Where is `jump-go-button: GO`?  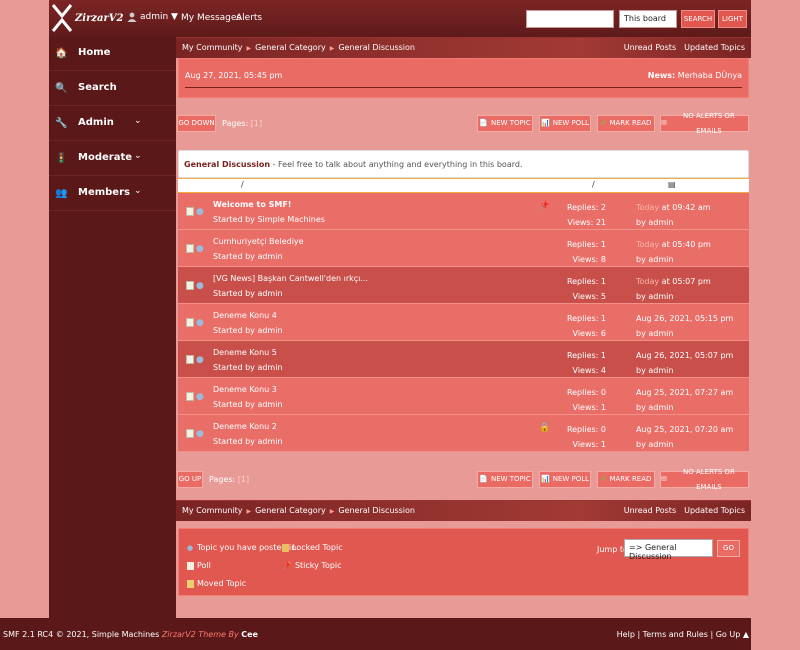 jump-go-button: GO is located at coordinates (728, 548).